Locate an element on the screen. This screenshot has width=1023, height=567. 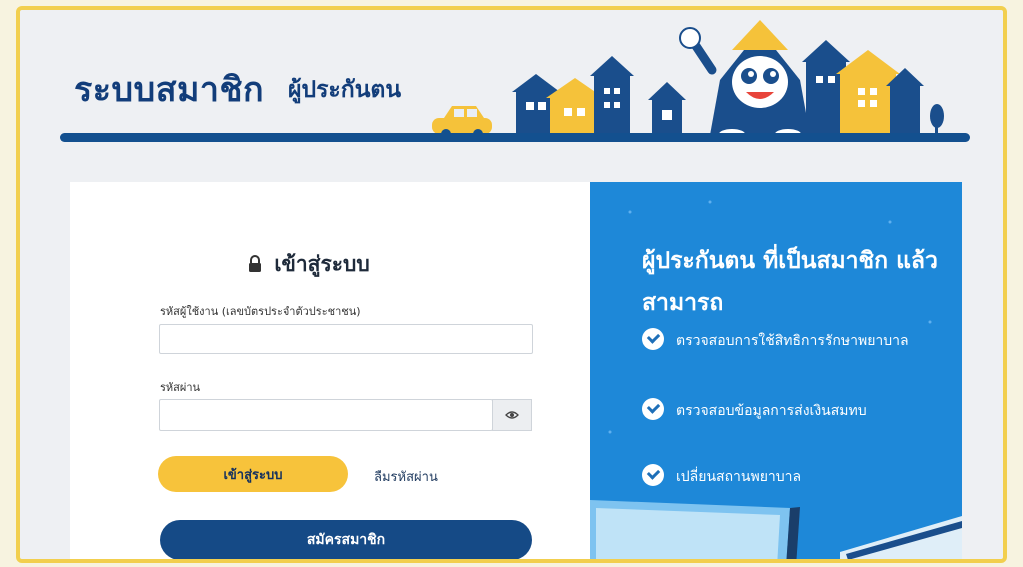
login-button: เข้าสู่ระบบ is located at coordinates (253, 474).